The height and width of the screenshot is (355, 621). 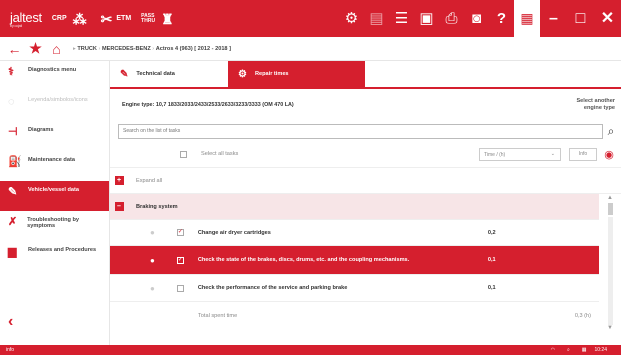 What do you see at coordinates (360, 131) in the screenshot?
I see `task-search-input` at bounding box center [360, 131].